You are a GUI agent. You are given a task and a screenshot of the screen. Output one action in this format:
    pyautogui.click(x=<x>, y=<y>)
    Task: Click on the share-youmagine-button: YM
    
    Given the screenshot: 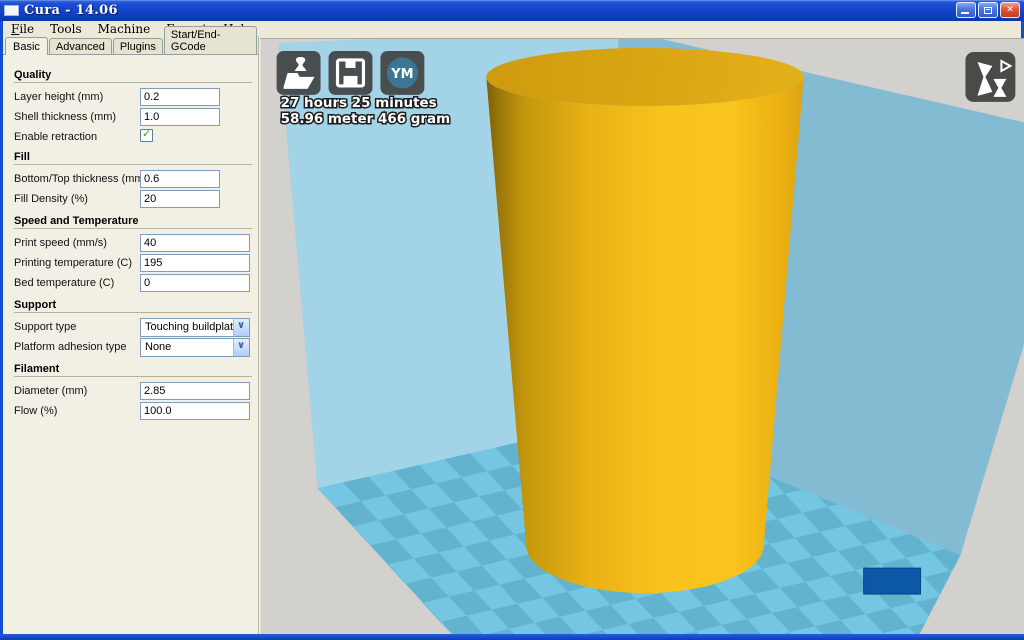 What is the action you would take?
    pyautogui.click(x=402, y=72)
    